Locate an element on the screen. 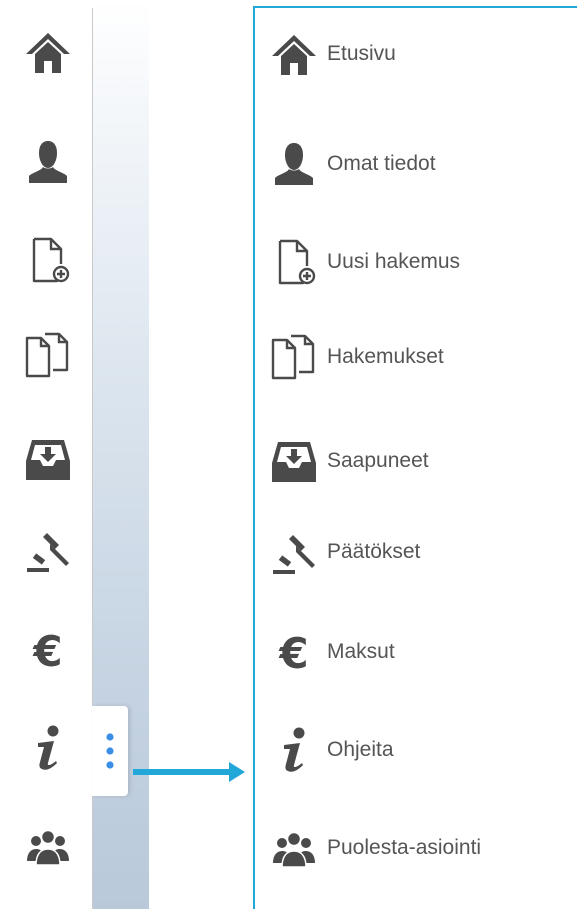 The width and height of the screenshot is (577, 909). menu-item-label: Etusivu is located at coordinates (361, 53).